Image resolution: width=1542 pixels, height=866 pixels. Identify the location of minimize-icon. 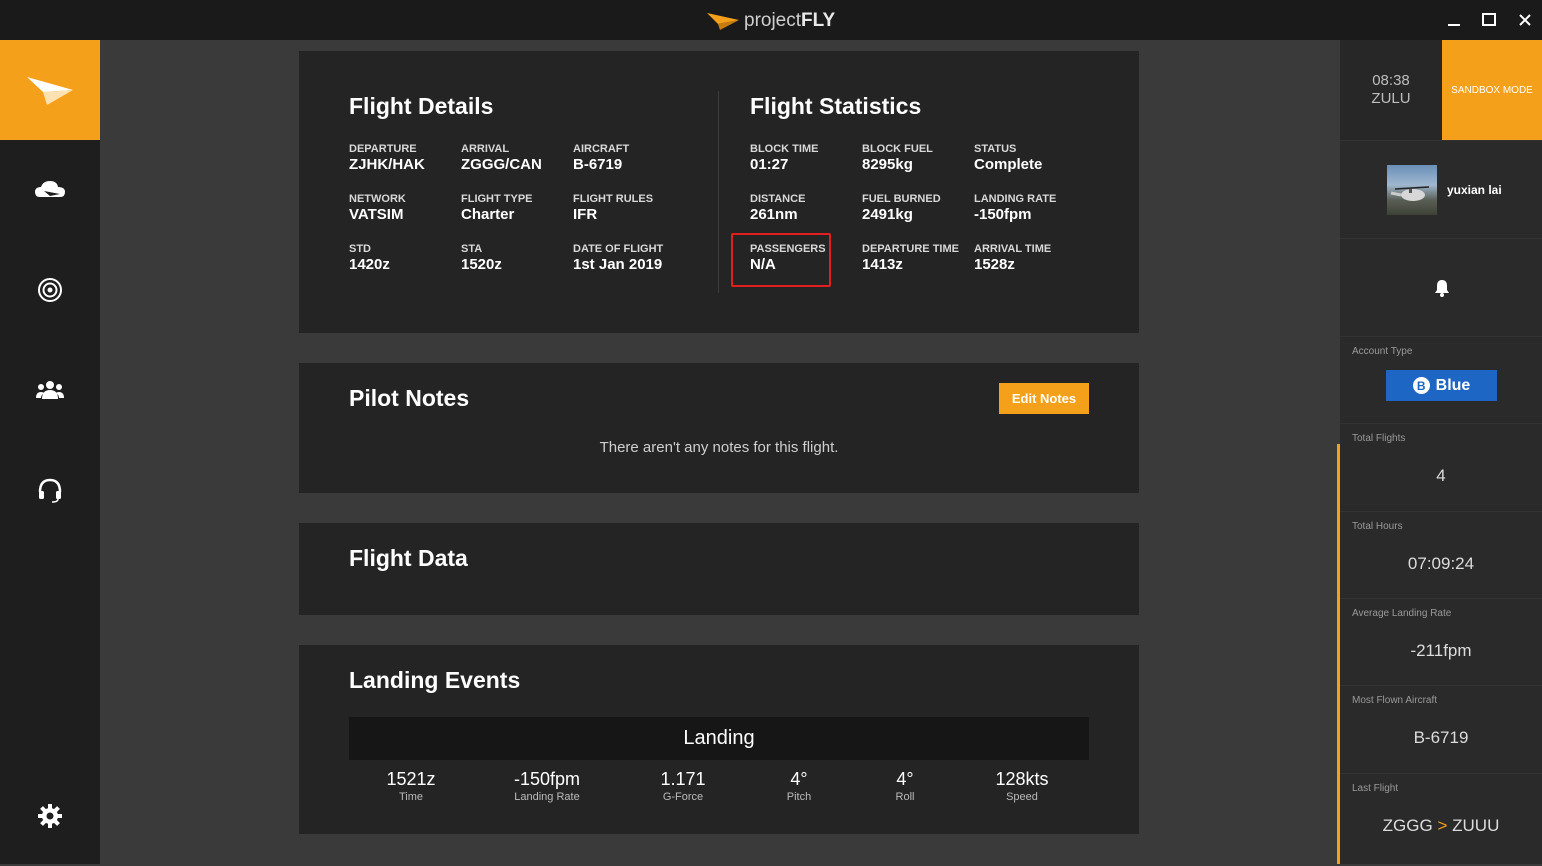
(1454, 25).